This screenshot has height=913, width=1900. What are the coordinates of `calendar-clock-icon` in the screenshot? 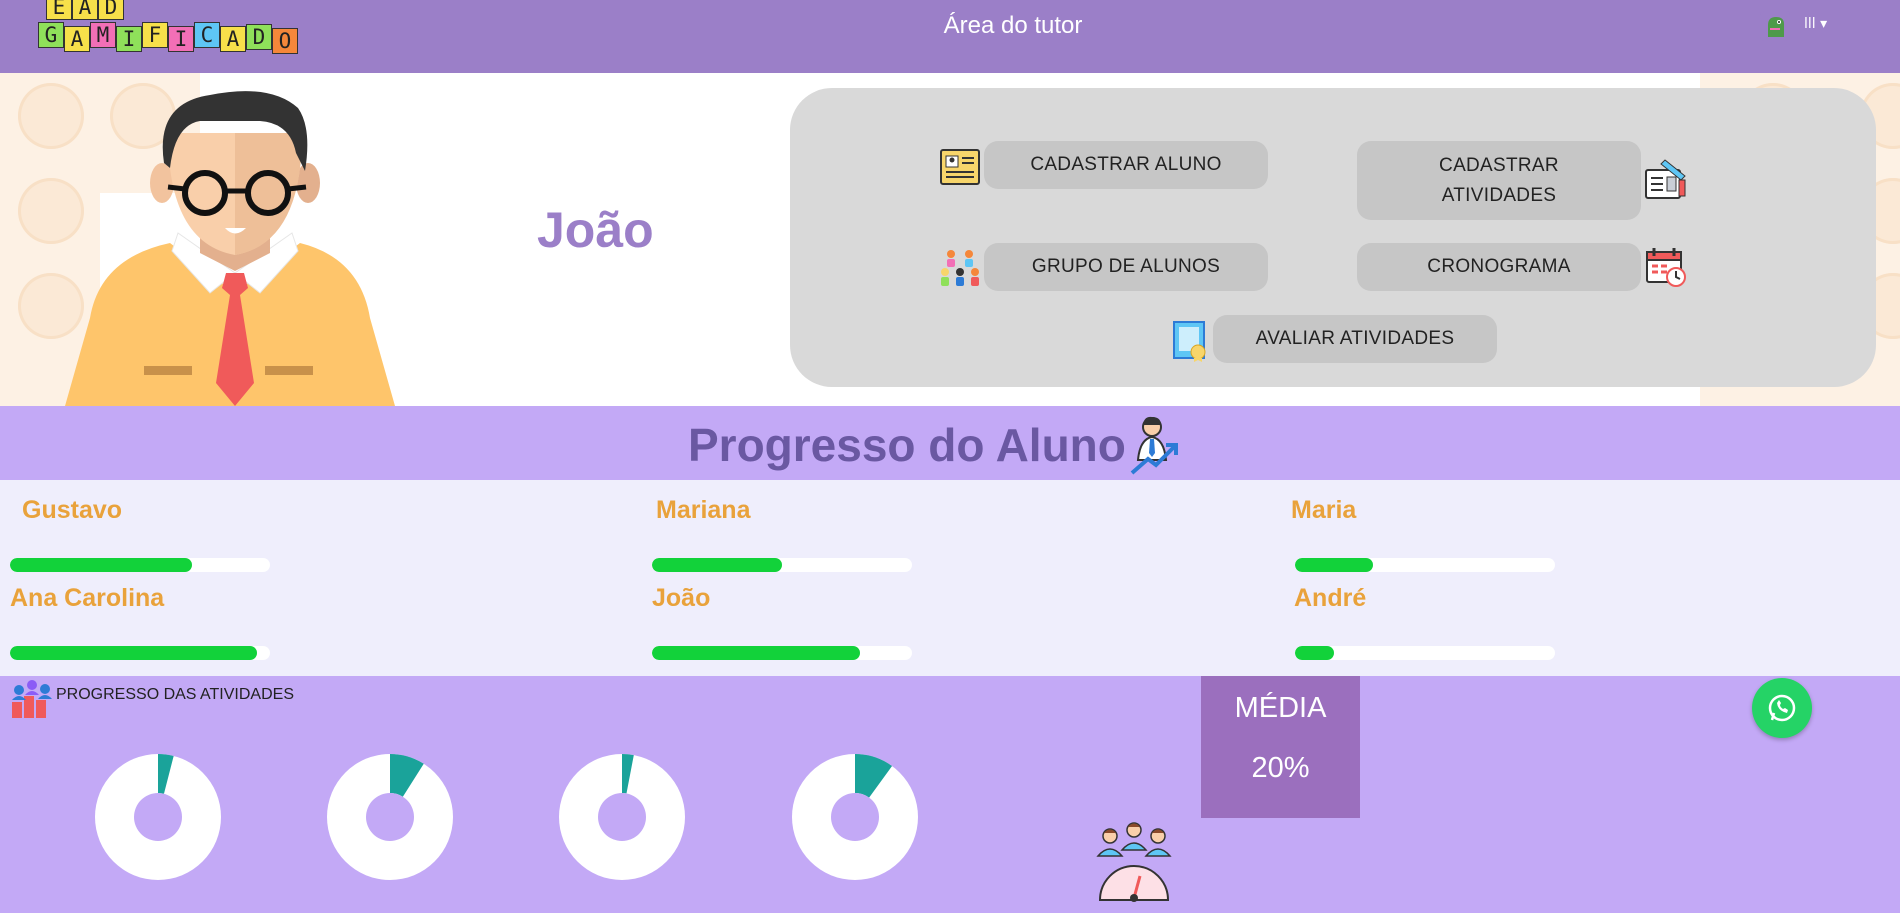 It's located at (1666, 267).